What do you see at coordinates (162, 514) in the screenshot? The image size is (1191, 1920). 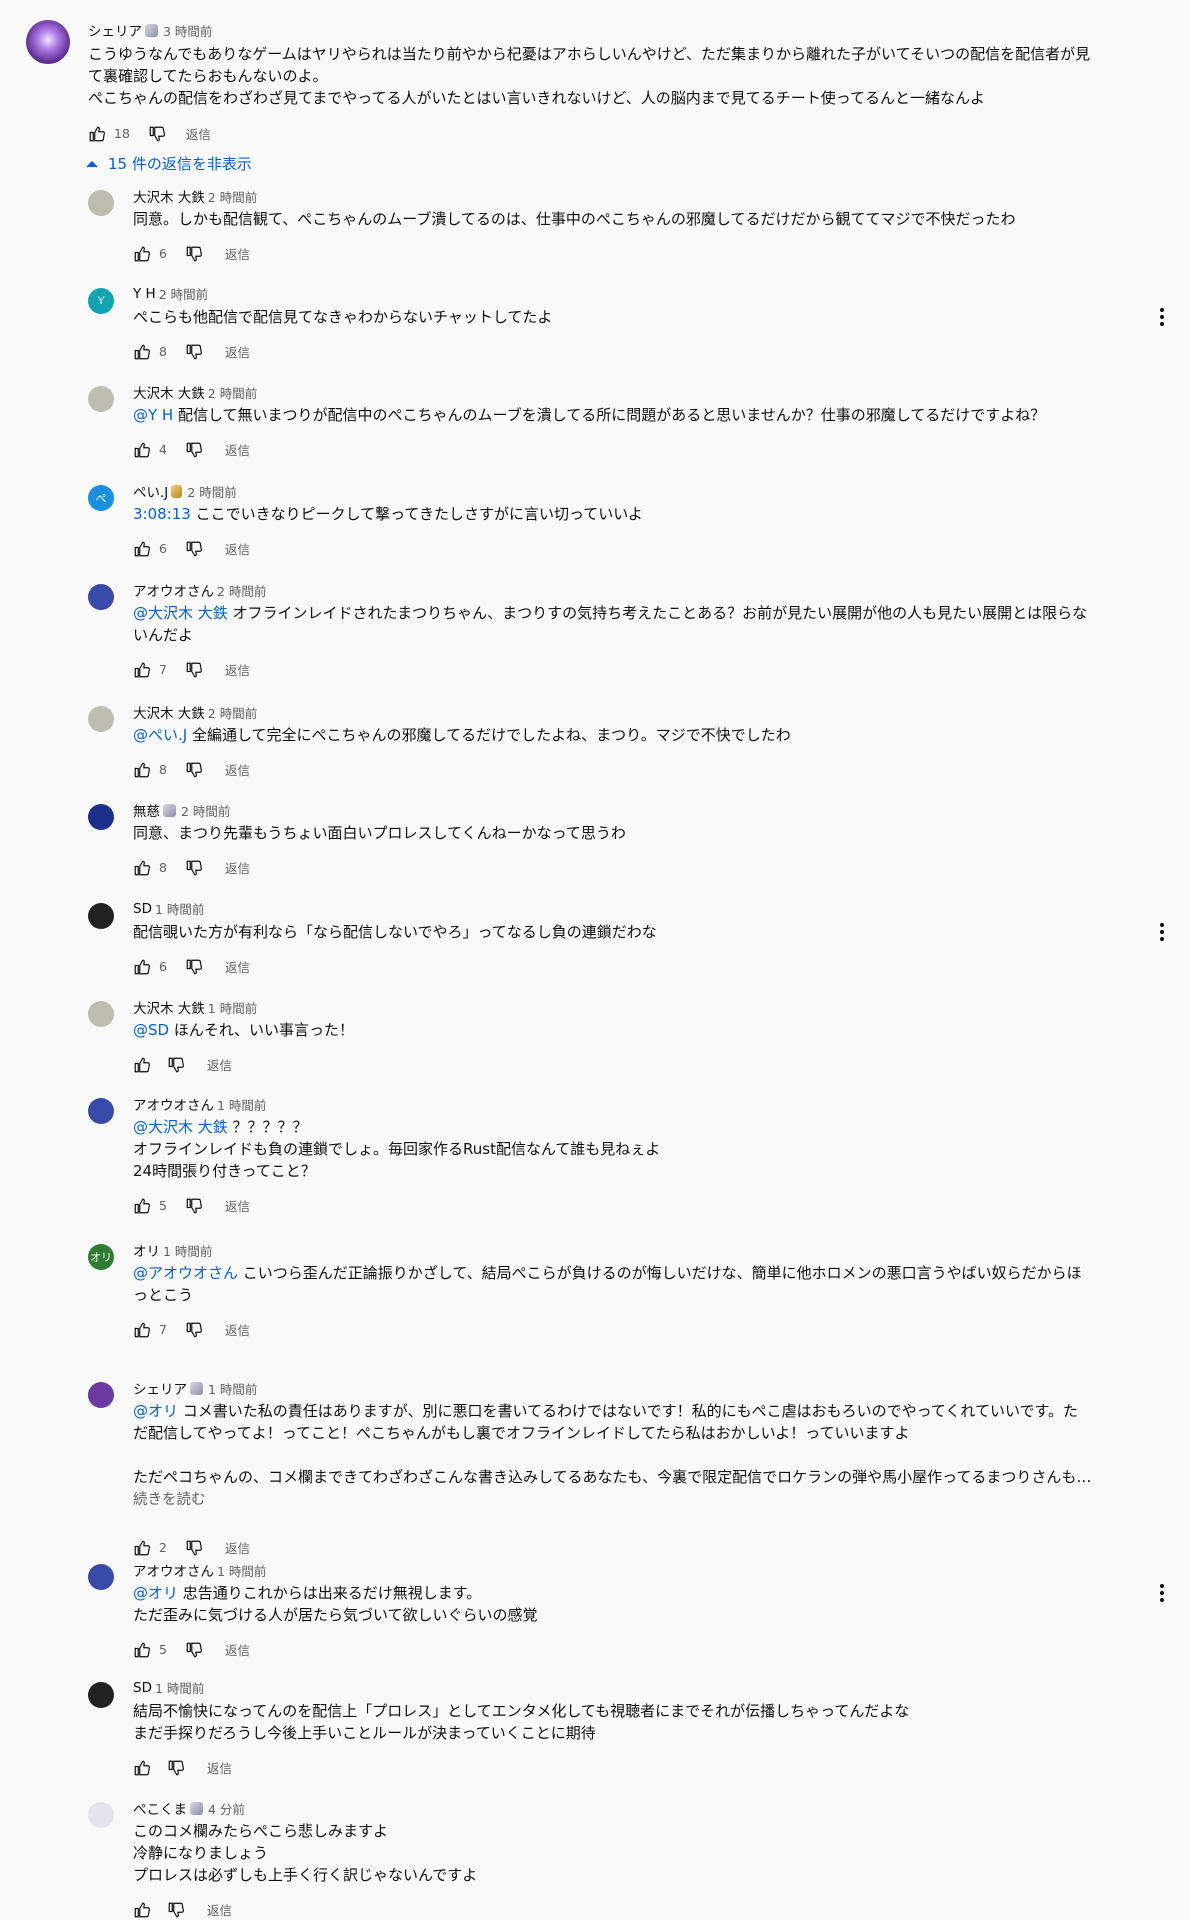 I see `timestamp-link: 3:08:13` at bounding box center [162, 514].